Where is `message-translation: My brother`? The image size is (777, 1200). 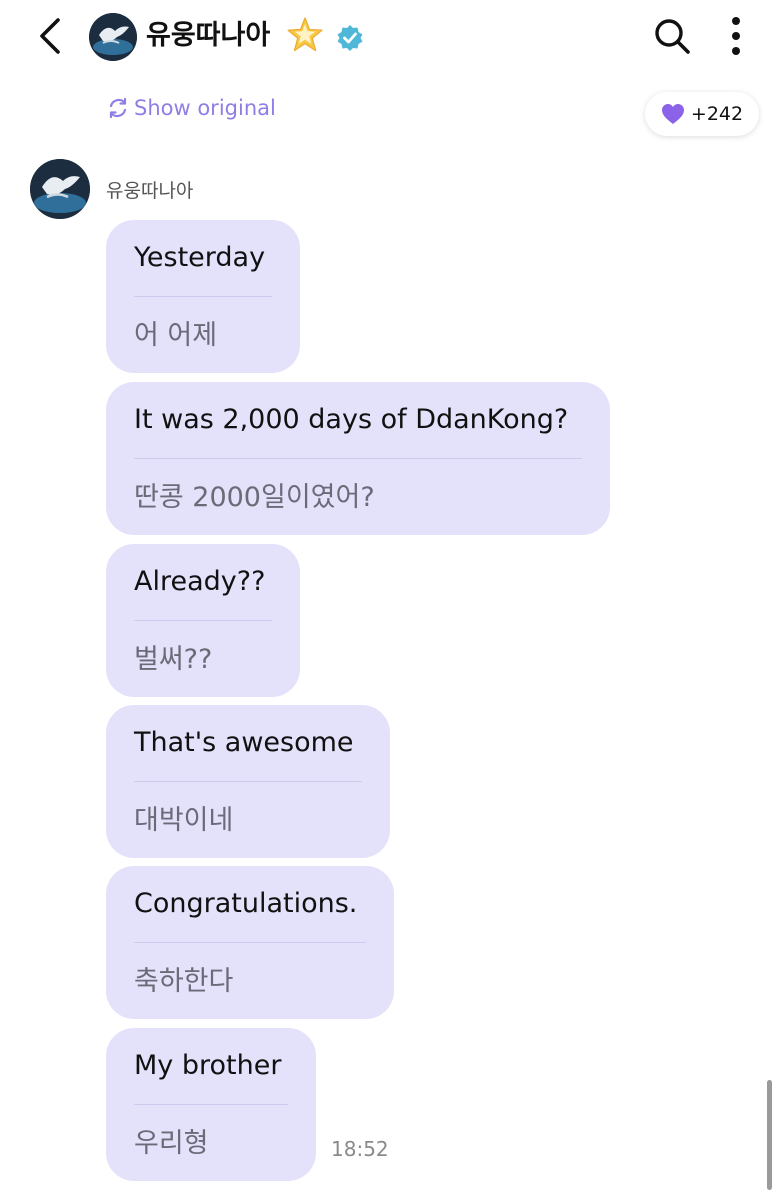
message-translation: My brother is located at coordinates (208, 1065).